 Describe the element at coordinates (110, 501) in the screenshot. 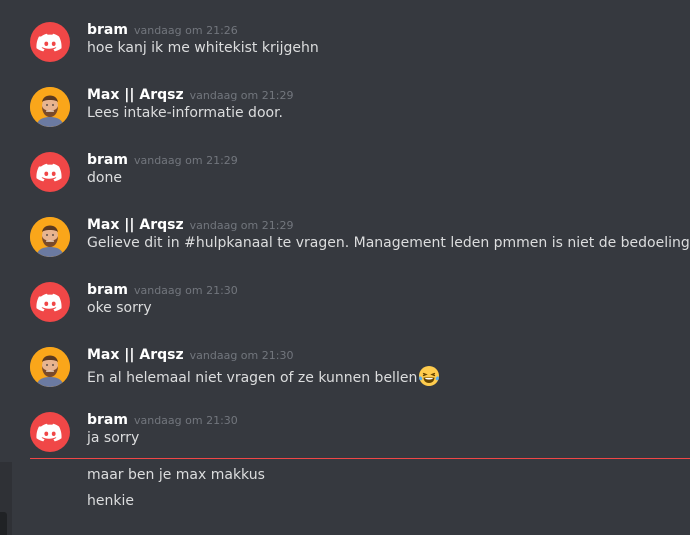

I see `continuation-message: henkie` at that location.